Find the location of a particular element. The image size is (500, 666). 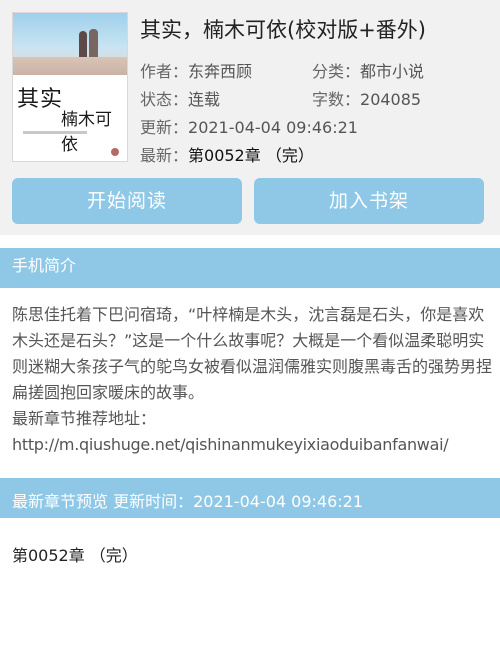

chapter-preview-header-bar: 最新章节预览 更新时间：2021-04-04 09:46:21 is located at coordinates (250, 498).